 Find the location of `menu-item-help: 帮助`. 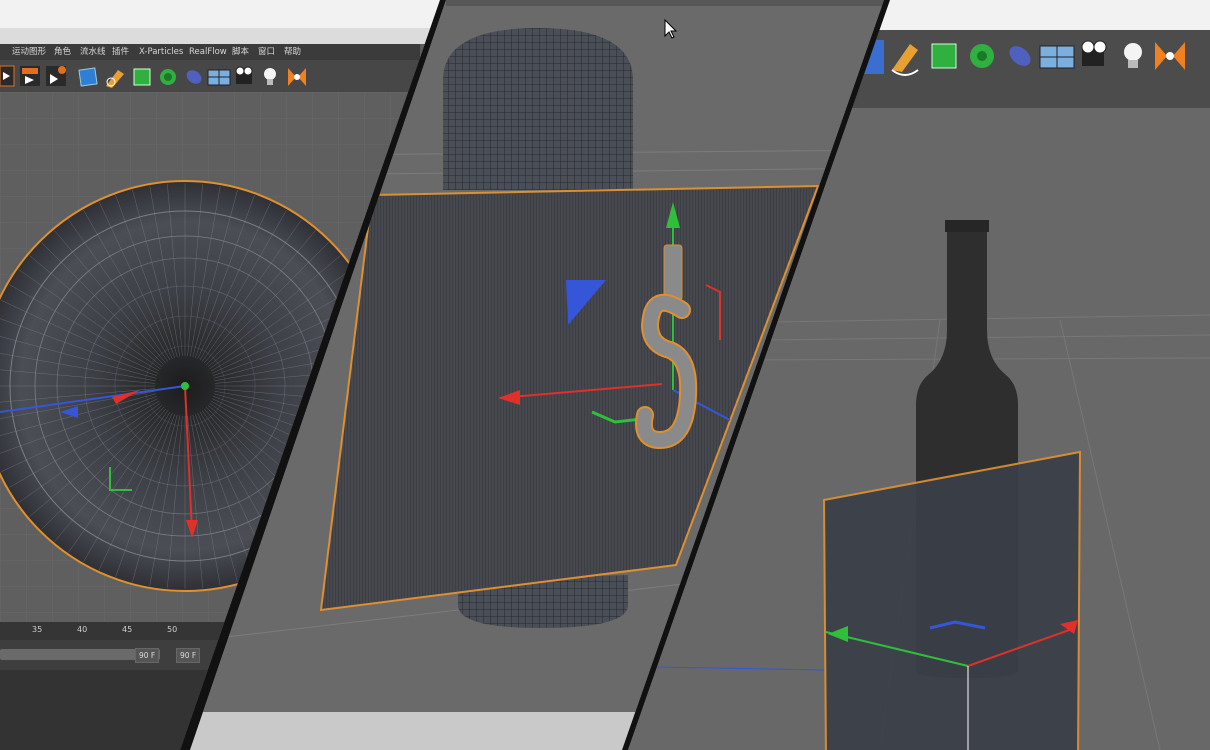

menu-item-help: 帮助 is located at coordinates (292, 52).